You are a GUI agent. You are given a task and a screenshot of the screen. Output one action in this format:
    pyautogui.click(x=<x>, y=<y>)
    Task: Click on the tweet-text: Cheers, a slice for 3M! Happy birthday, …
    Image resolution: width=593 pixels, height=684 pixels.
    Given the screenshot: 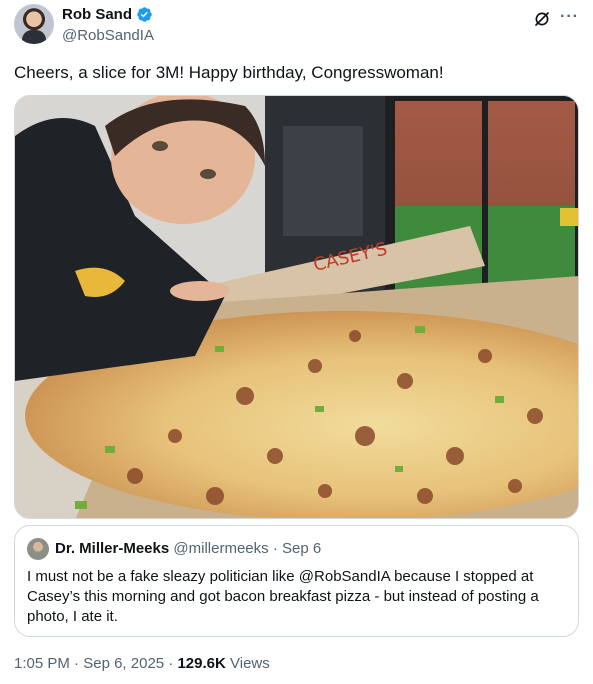 What is the action you would take?
    pyautogui.click(x=229, y=72)
    